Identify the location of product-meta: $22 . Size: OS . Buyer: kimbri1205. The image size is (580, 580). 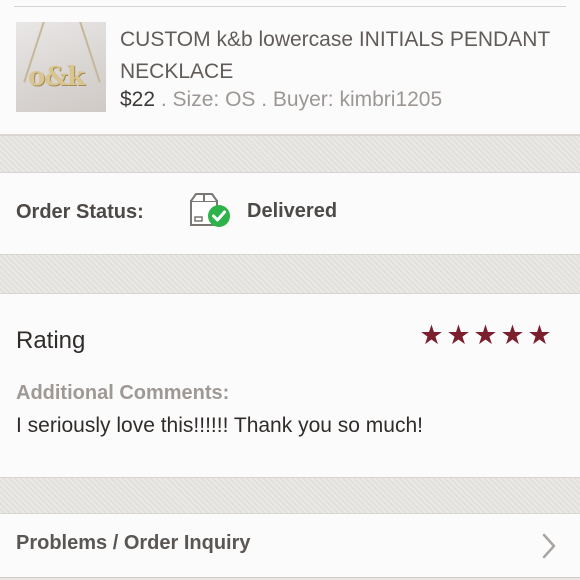
(281, 100).